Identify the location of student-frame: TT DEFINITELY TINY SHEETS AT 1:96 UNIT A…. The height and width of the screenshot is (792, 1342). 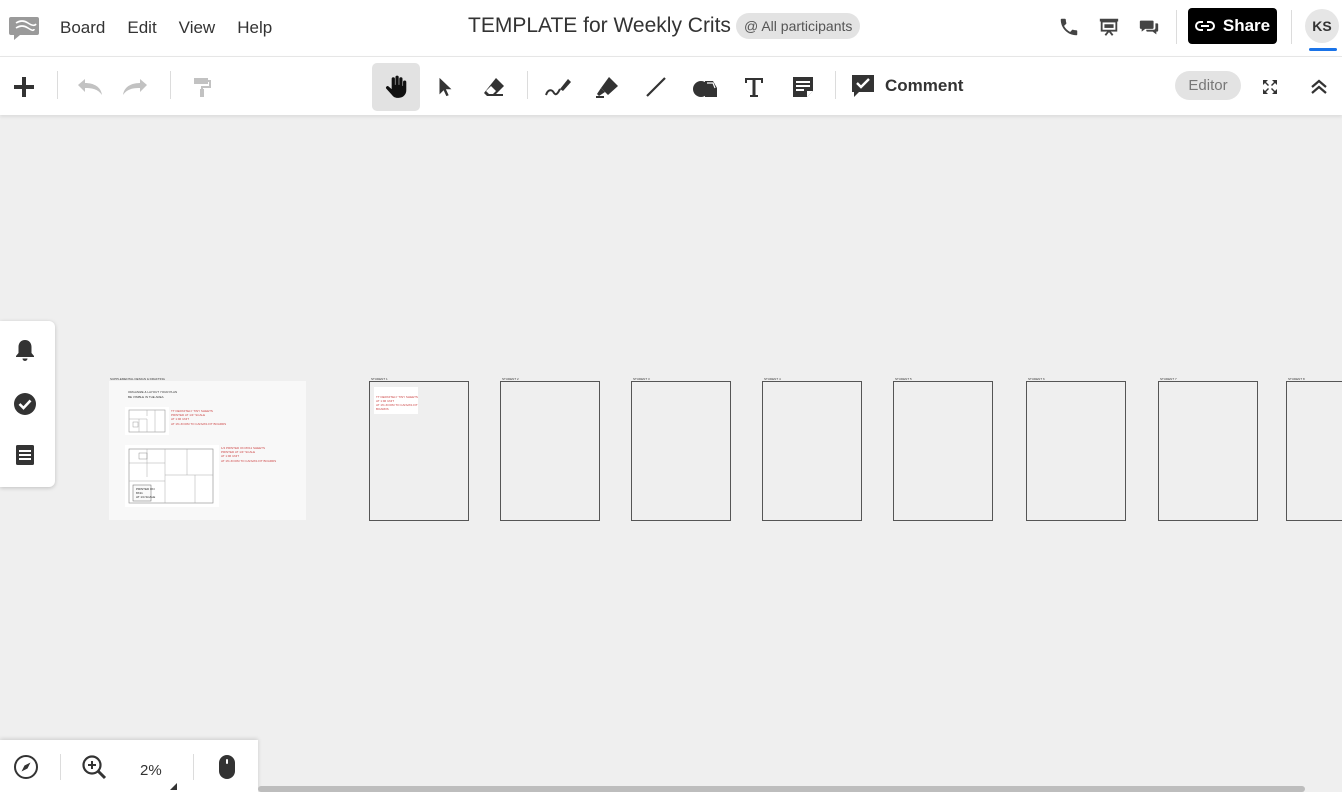
(419, 451).